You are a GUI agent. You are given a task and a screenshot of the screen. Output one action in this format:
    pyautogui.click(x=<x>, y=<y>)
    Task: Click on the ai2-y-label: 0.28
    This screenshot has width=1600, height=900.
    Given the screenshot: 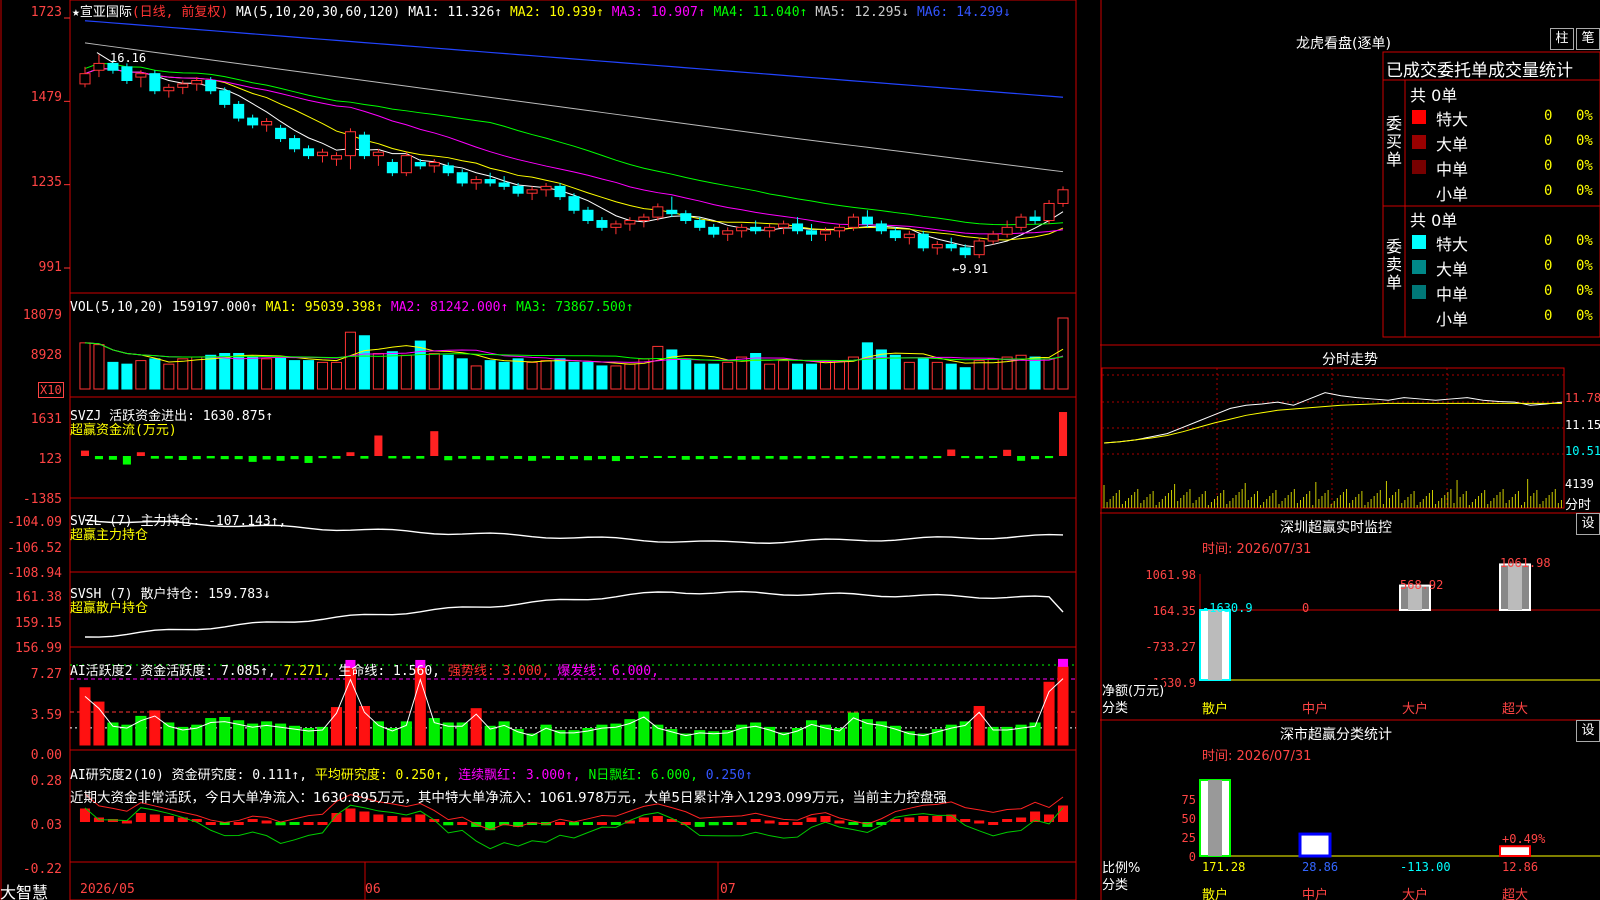 What is the action you would take?
    pyautogui.click(x=46, y=781)
    